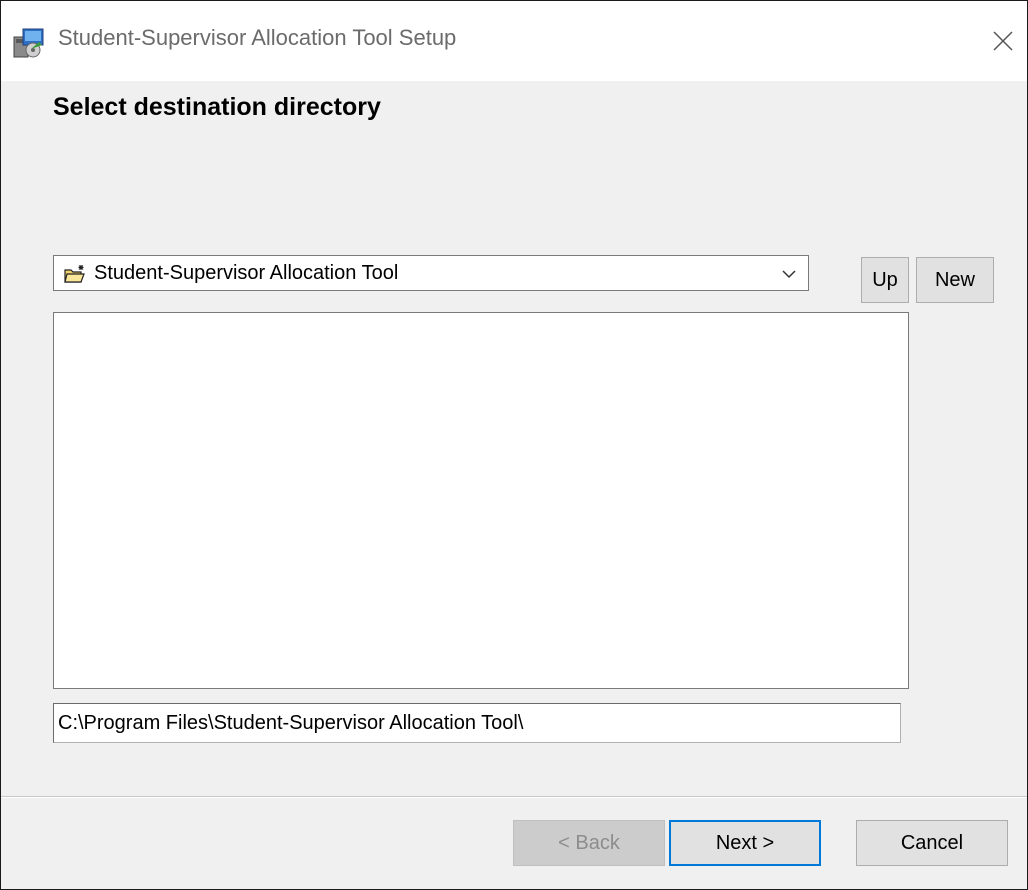 Image resolution: width=1028 pixels, height=890 pixels. I want to click on new-folder-icon, so click(75, 274).